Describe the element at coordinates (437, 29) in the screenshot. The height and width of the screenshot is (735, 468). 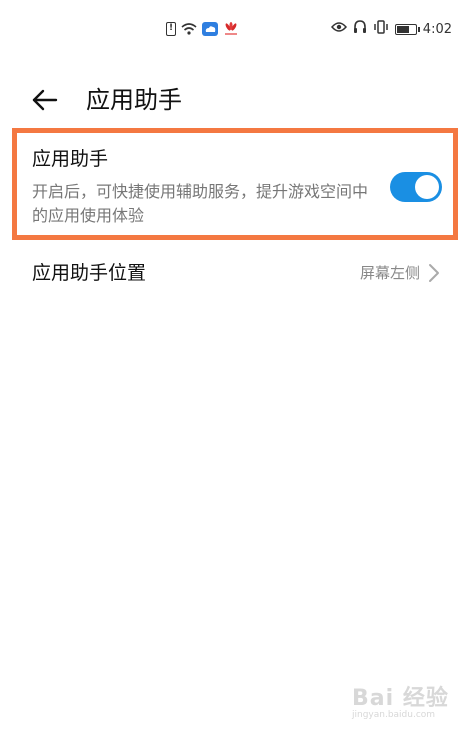
I see `status-time: 4:02` at that location.